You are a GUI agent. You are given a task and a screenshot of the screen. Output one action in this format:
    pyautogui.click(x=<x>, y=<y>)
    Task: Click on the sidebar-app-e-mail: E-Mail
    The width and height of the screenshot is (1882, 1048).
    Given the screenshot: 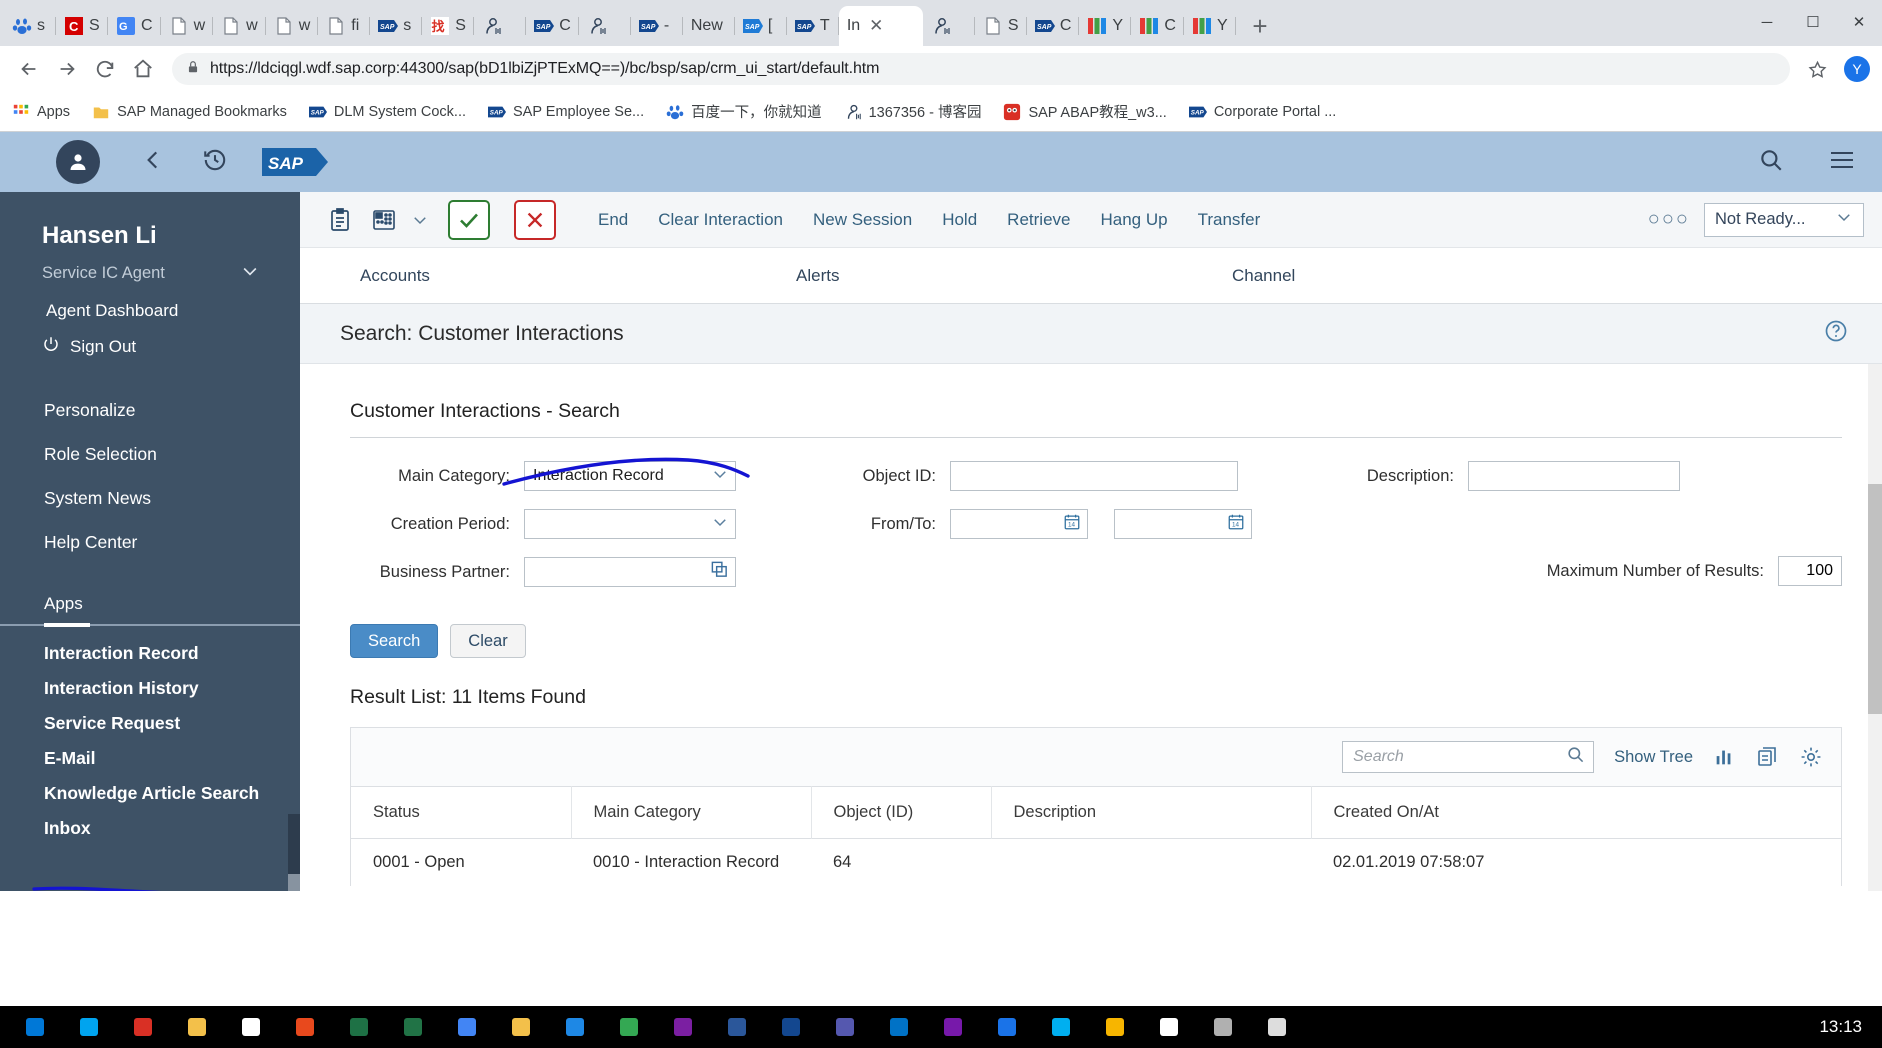 What is the action you would take?
    pyautogui.click(x=150, y=758)
    